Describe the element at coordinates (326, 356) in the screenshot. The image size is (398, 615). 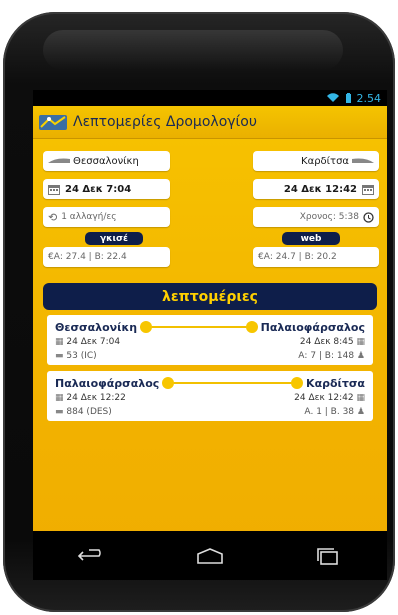
I see `leg-seats: Α: 7 | Β: 148` at that location.